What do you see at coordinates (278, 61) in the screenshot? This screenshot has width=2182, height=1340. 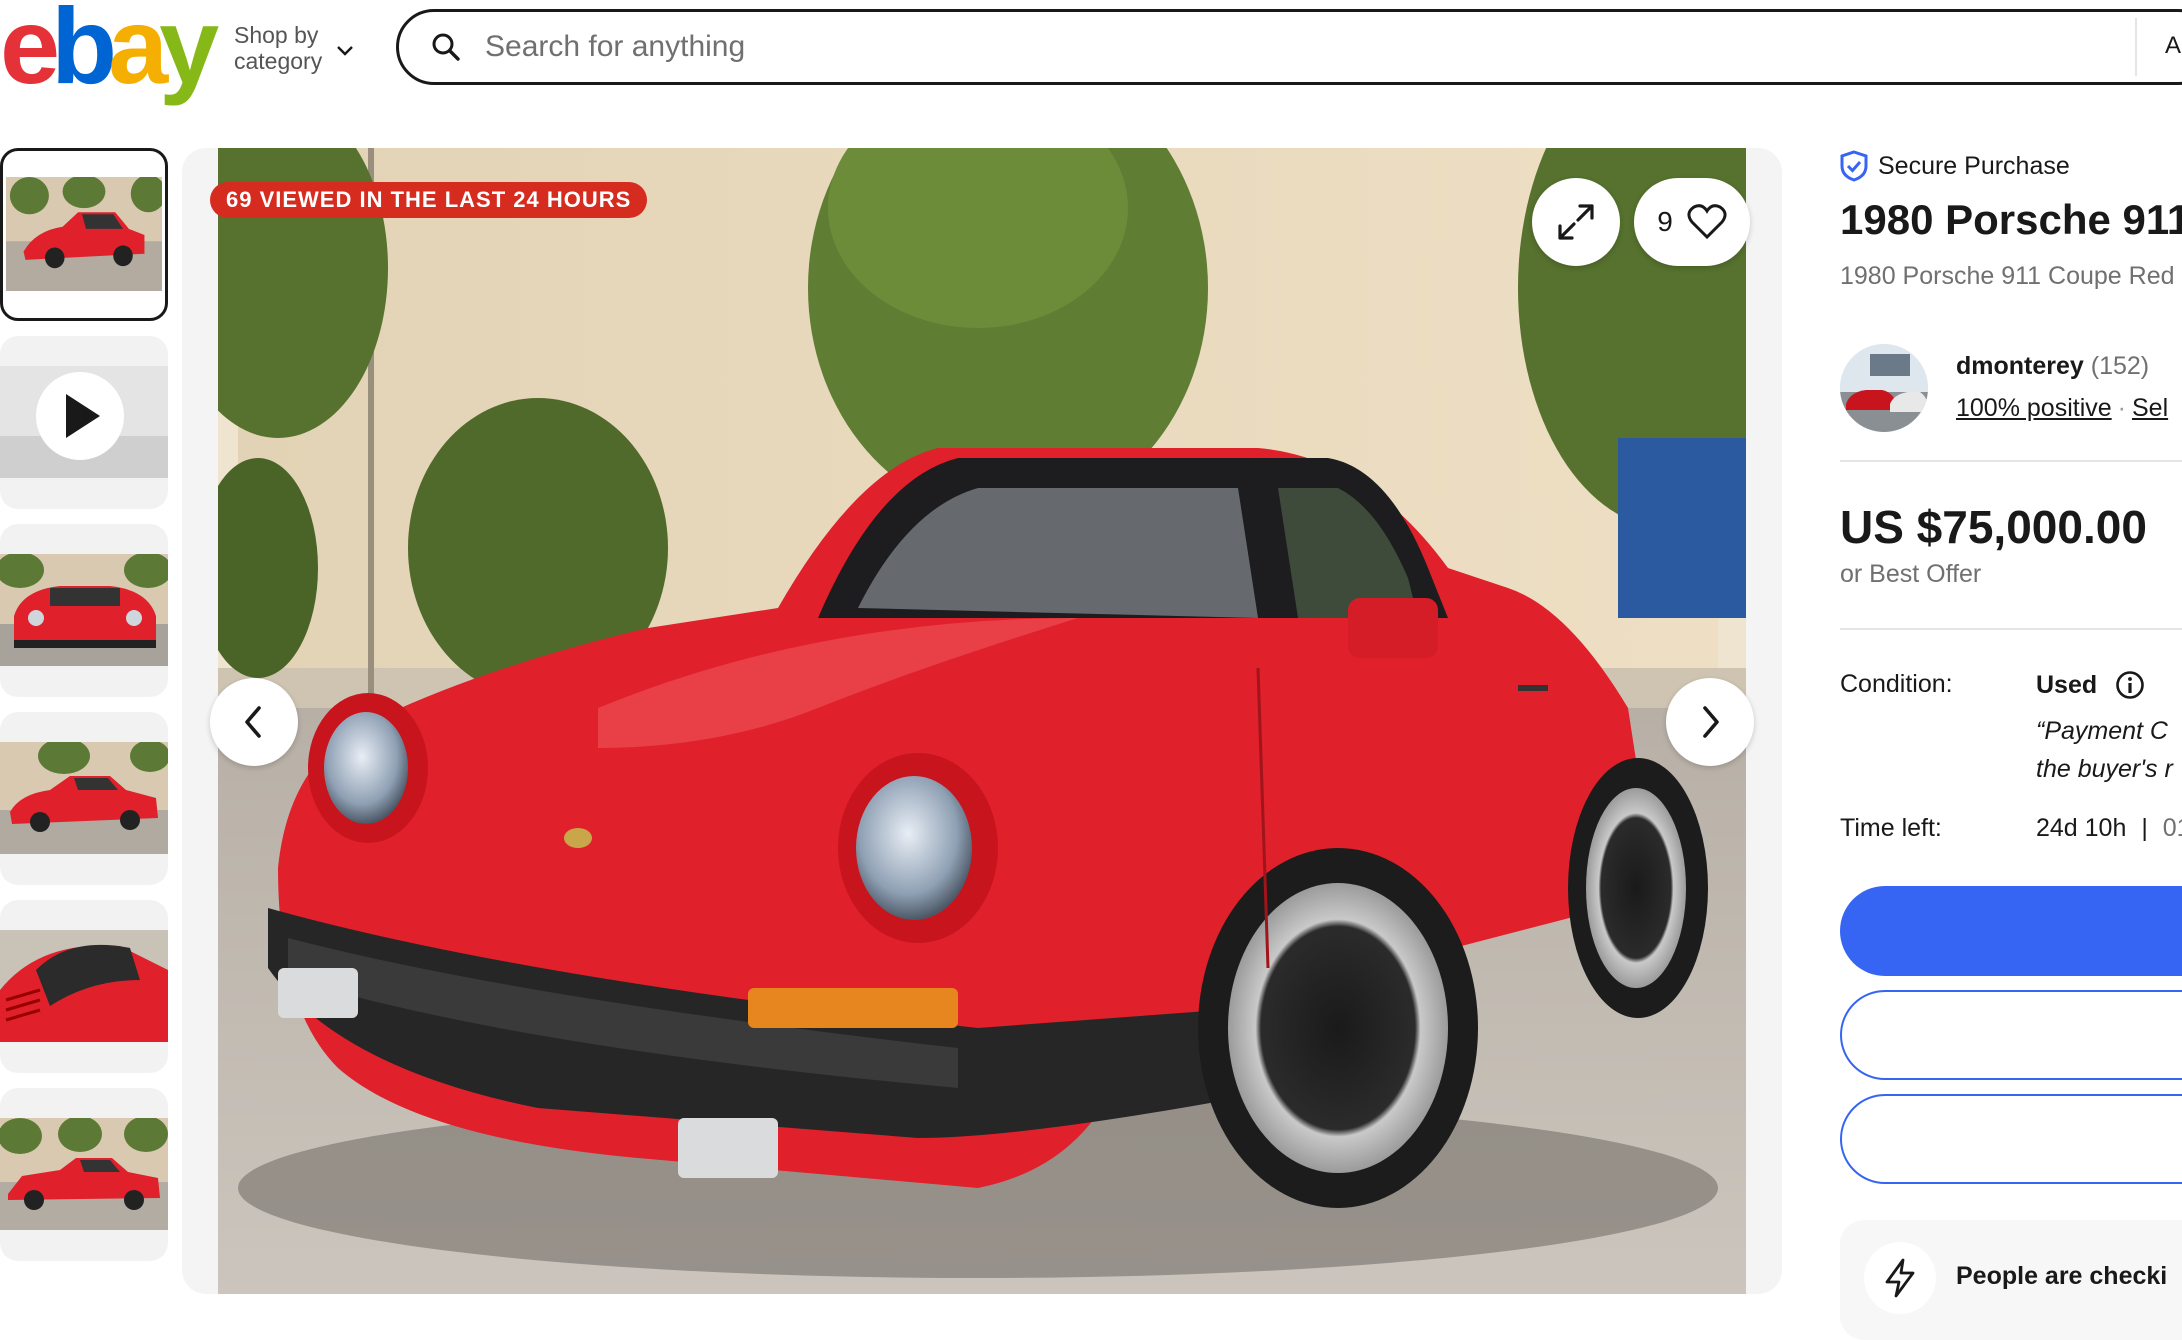 I see `category-label: category` at bounding box center [278, 61].